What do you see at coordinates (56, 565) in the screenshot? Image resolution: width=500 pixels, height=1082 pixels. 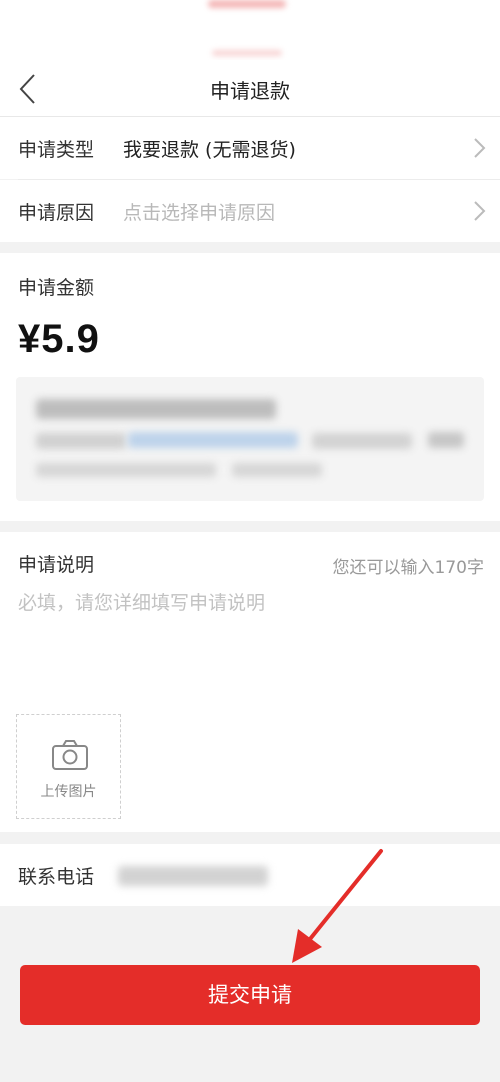 I see `description-label: 申请说明` at bounding box center [56, 565].